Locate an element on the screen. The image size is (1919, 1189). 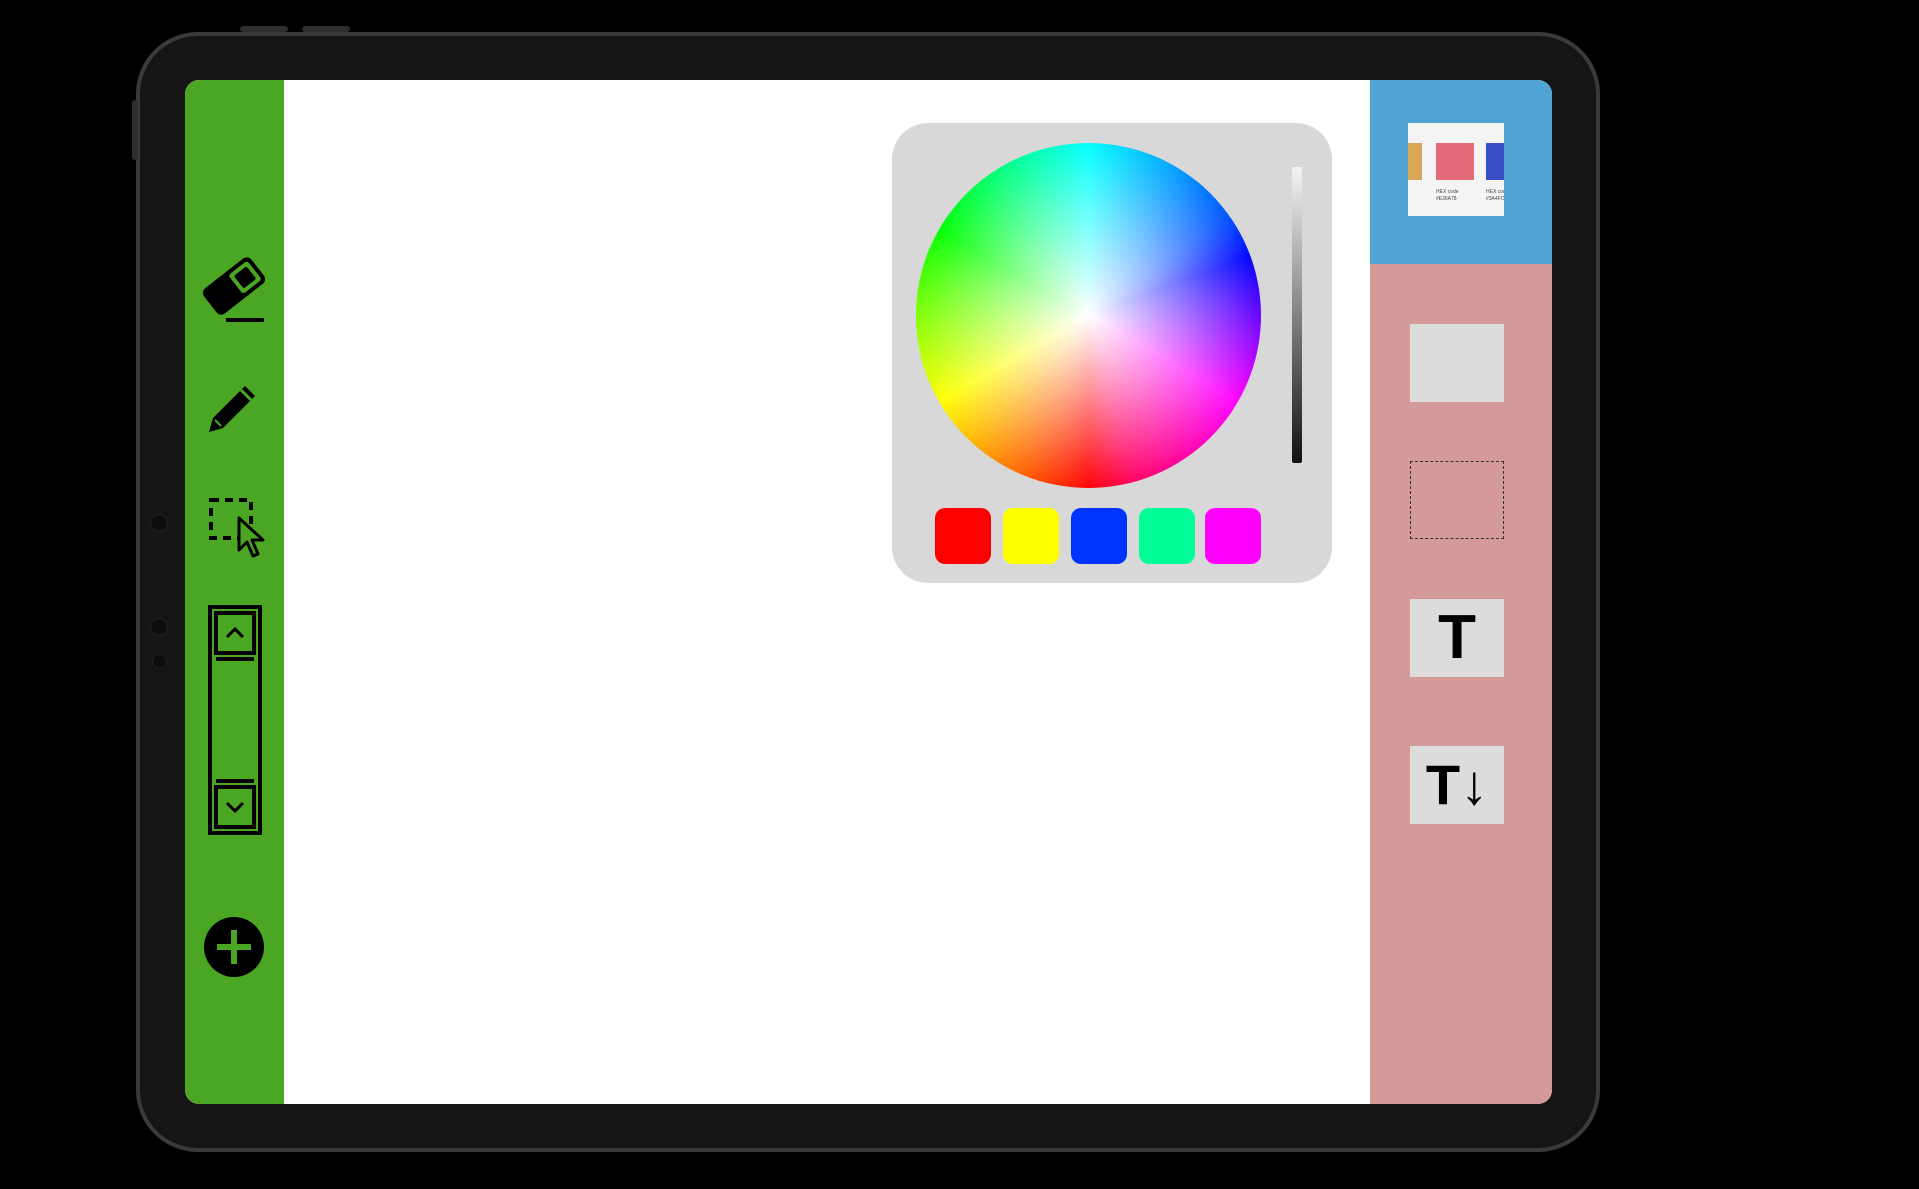
thumbnail-caption: HEX cod #3A4FC4 is located at coordinates (1495, 195).